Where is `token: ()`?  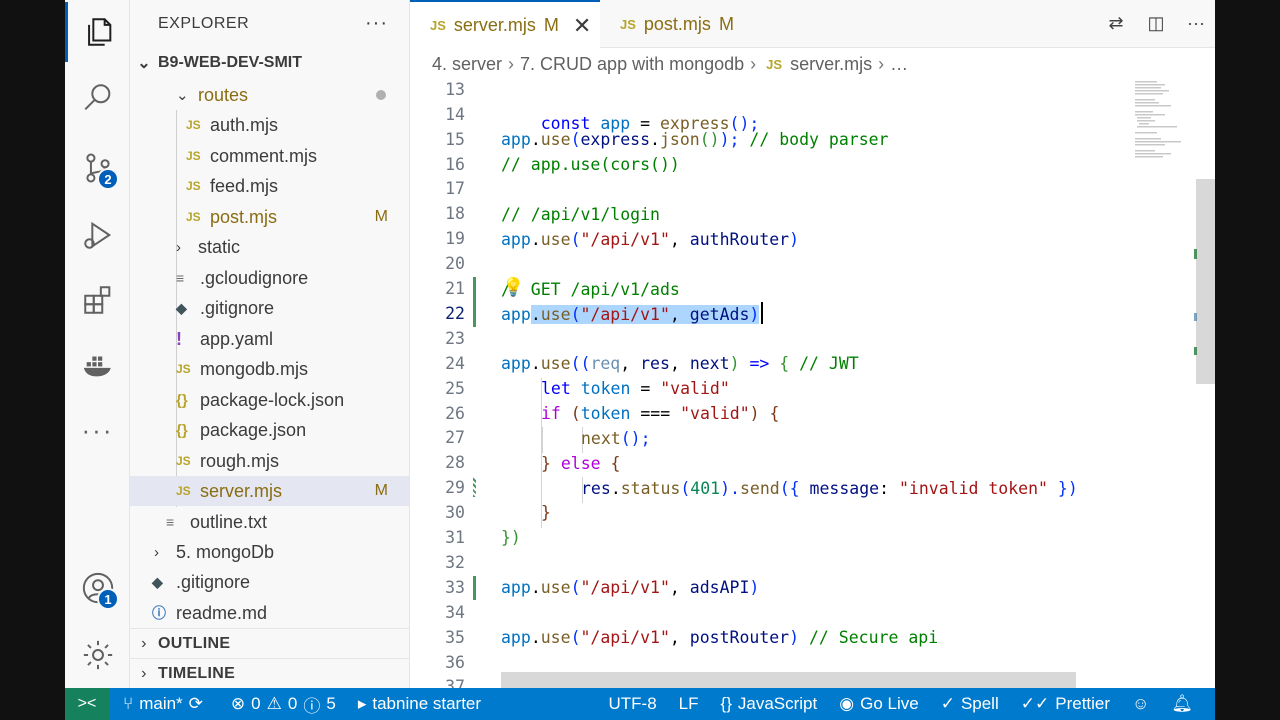
token: () is located at coordinates (709, 139).